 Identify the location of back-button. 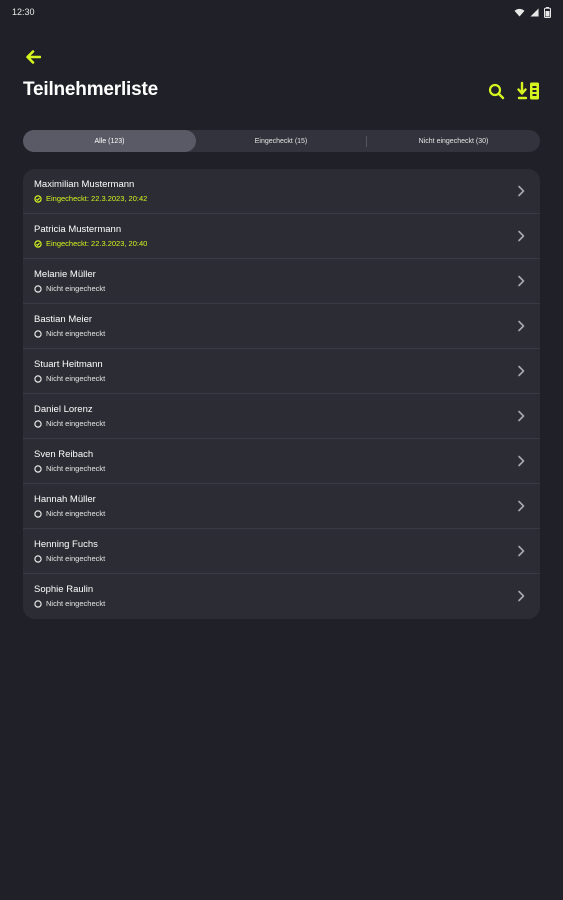
(33, 57).